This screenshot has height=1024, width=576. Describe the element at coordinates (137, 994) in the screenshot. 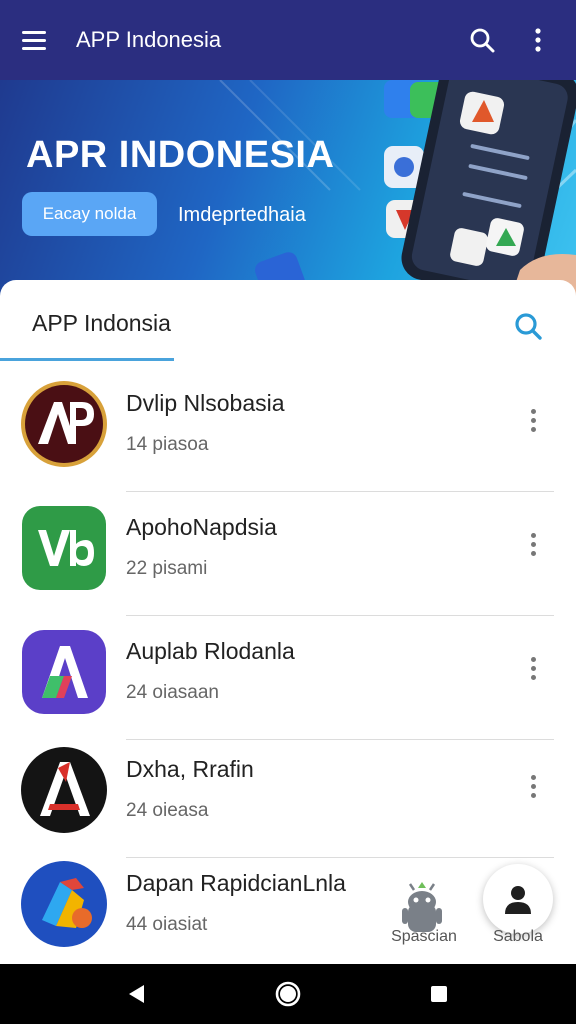

I see `back-triangle-icon` at that location.